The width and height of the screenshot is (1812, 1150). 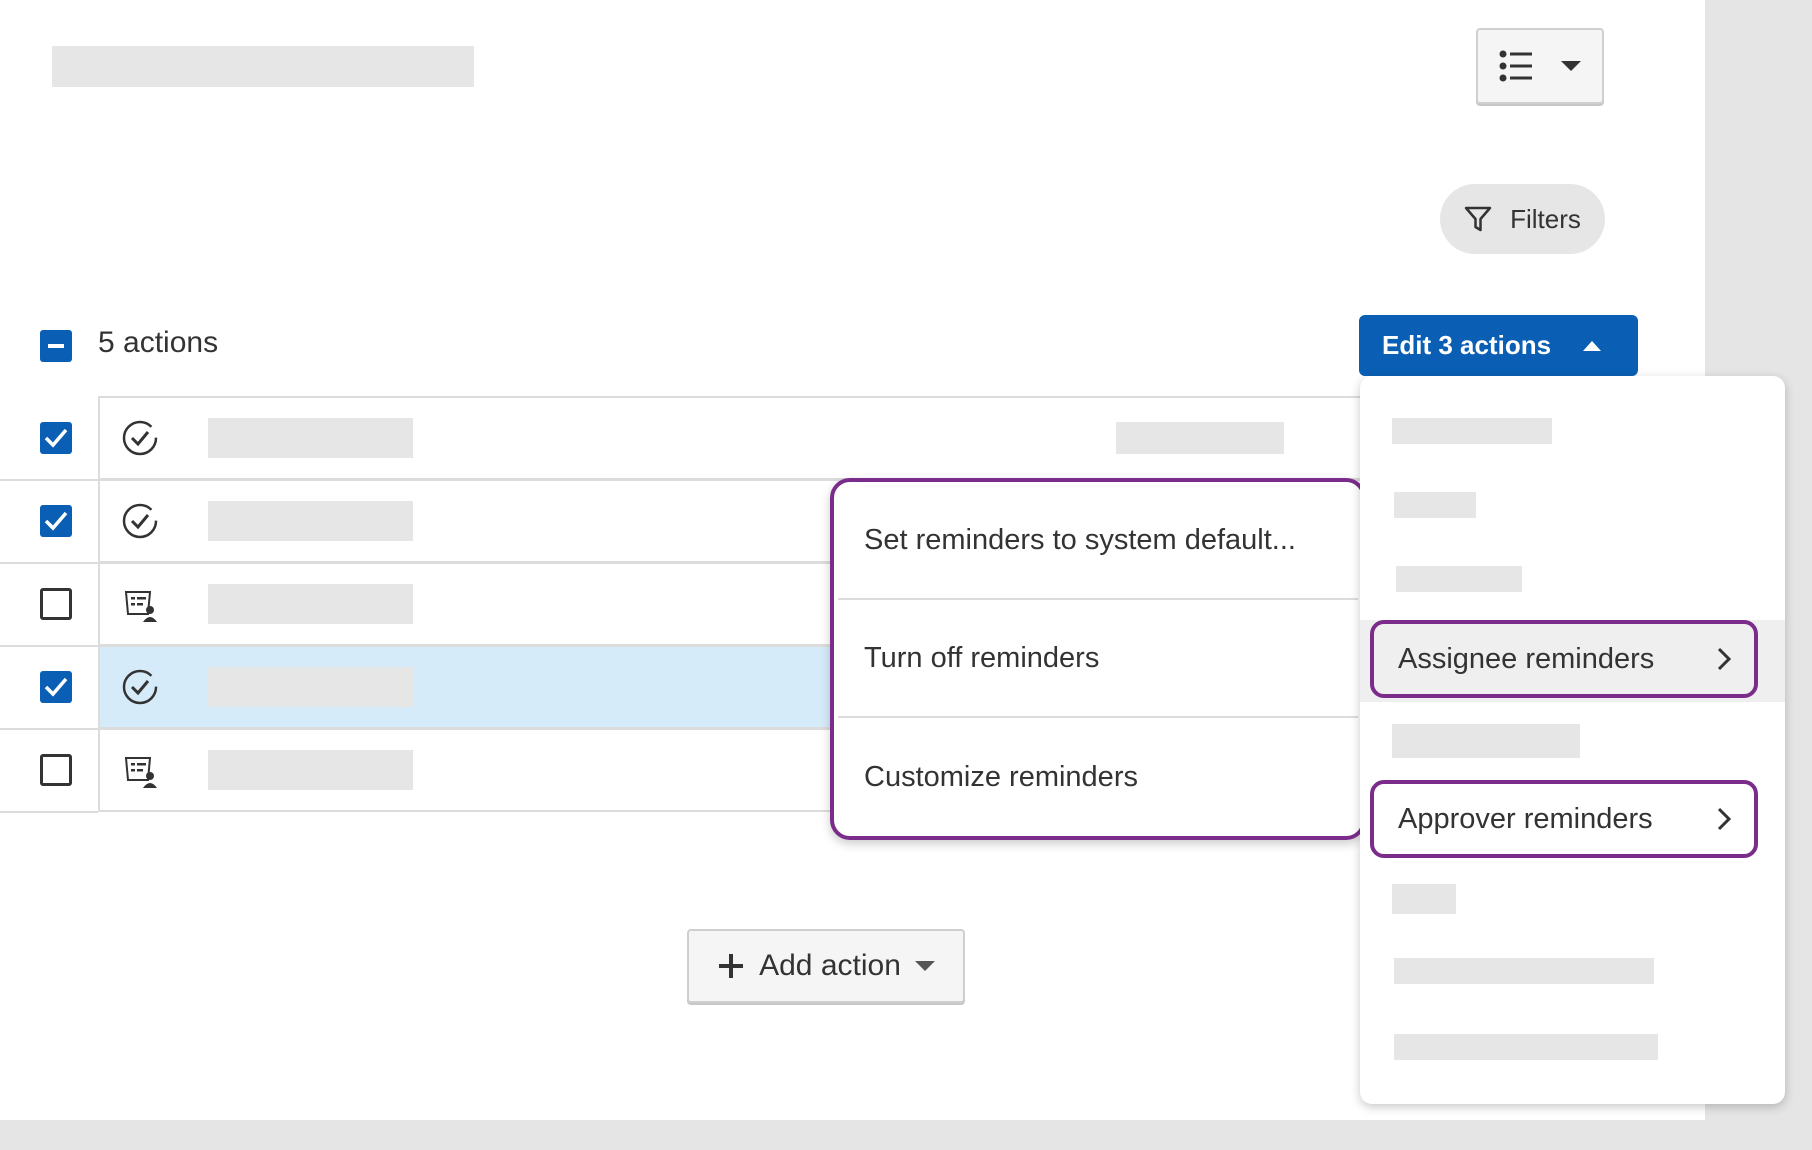 I want to click on menu-item-turn-off-reminders: Turn off reminders, so click(x=1098, y=659).